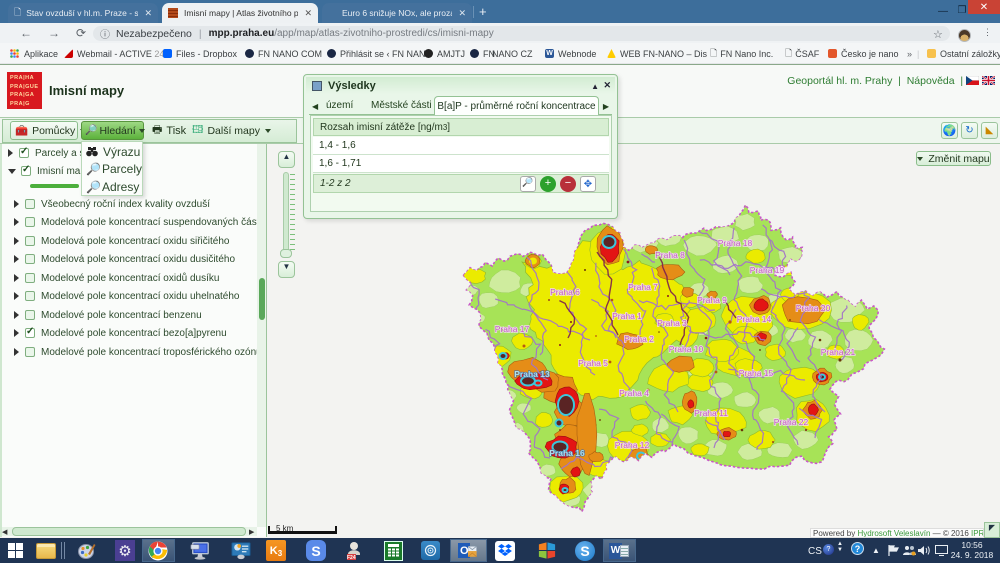  Describe the element at coordinates (735, 243) in the screenshot. I see `svg-text: Praha 18` at that location.